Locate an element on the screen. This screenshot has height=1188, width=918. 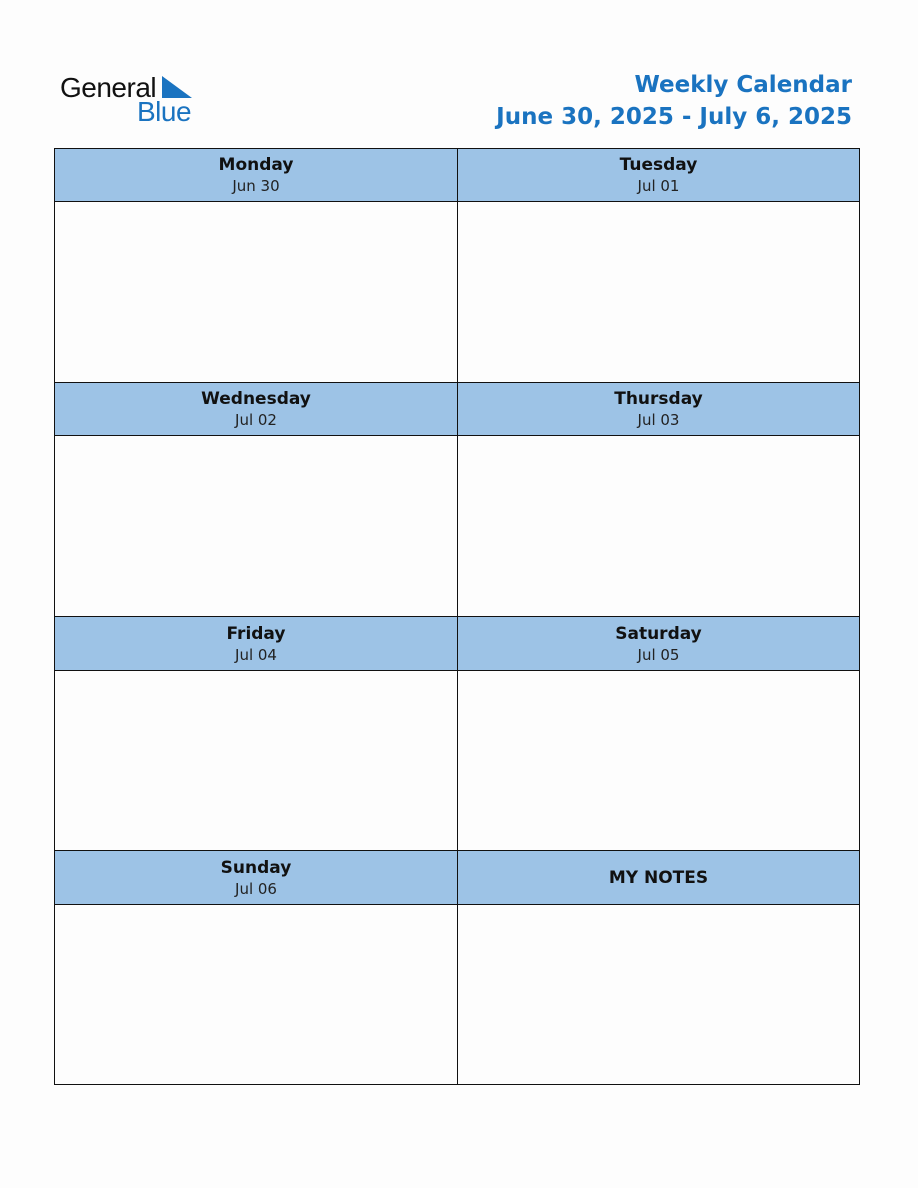
notes-body is located at coordinates (658, 994).